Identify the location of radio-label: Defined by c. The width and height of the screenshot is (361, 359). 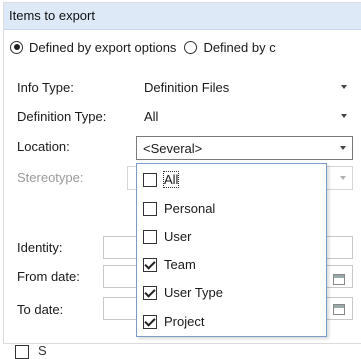
(239, 47).